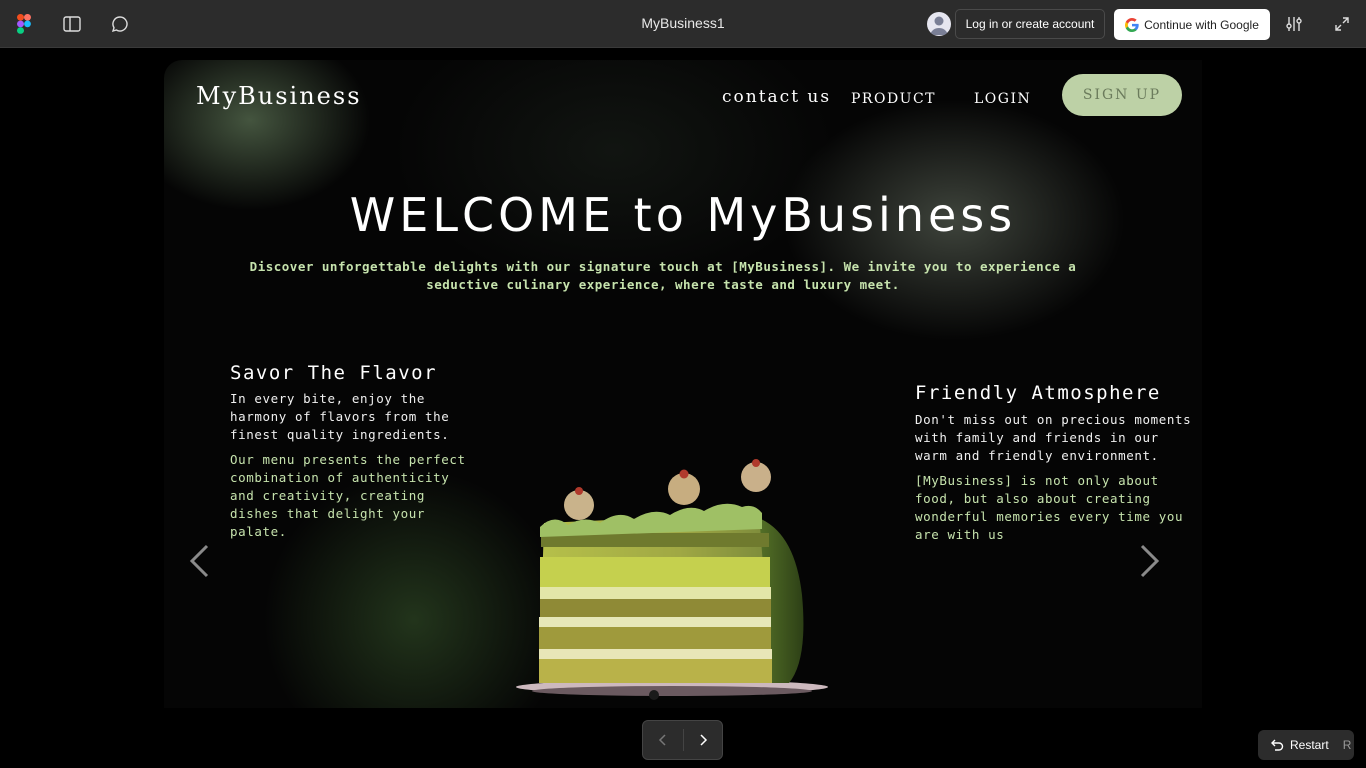 The width and height of the screenshot is (1366, 768). I want to click on cake-image, so click(672, 579).